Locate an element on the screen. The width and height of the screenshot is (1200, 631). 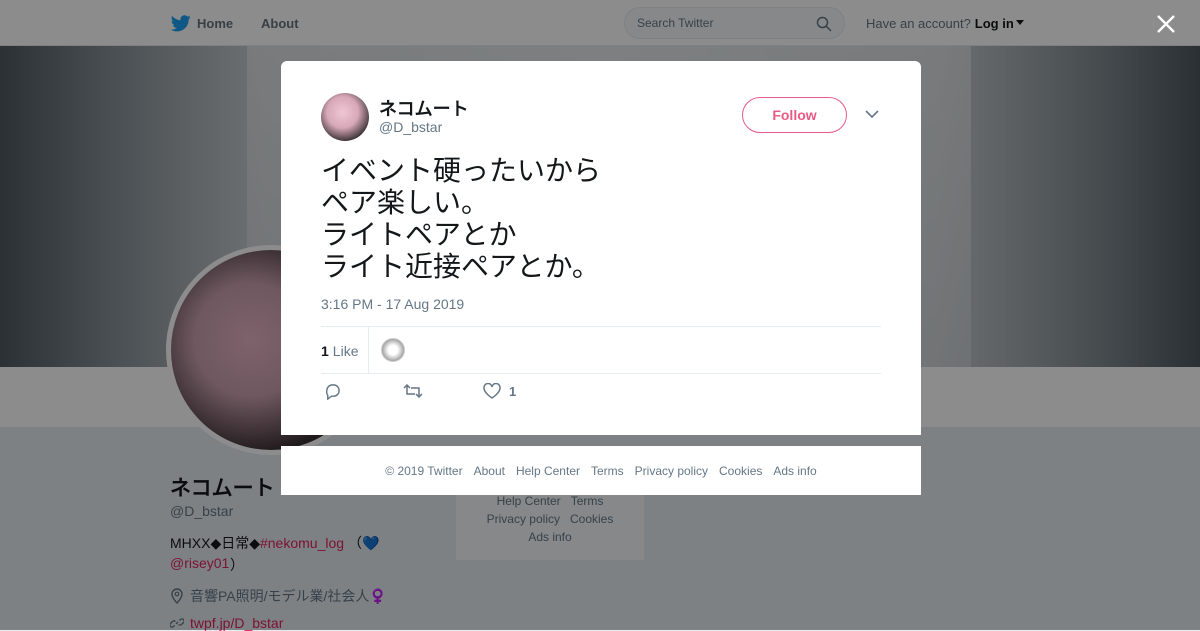
likes-count: 1 is located at coordinates (325, 350).